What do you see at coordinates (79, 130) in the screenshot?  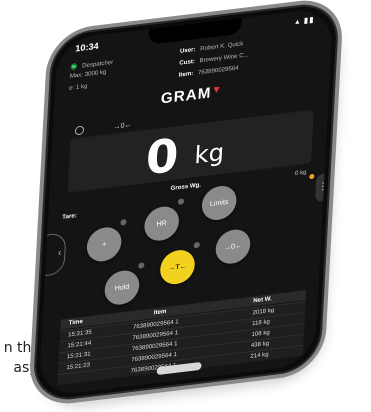 I see `stability-icon` at bounding box center [79, 130].